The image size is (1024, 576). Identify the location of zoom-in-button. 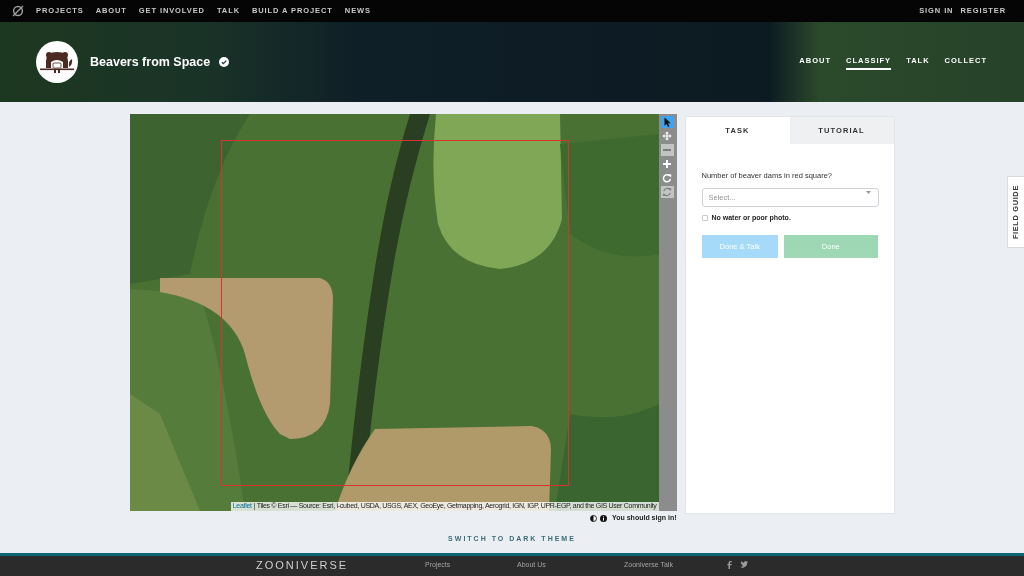
(667, 164).